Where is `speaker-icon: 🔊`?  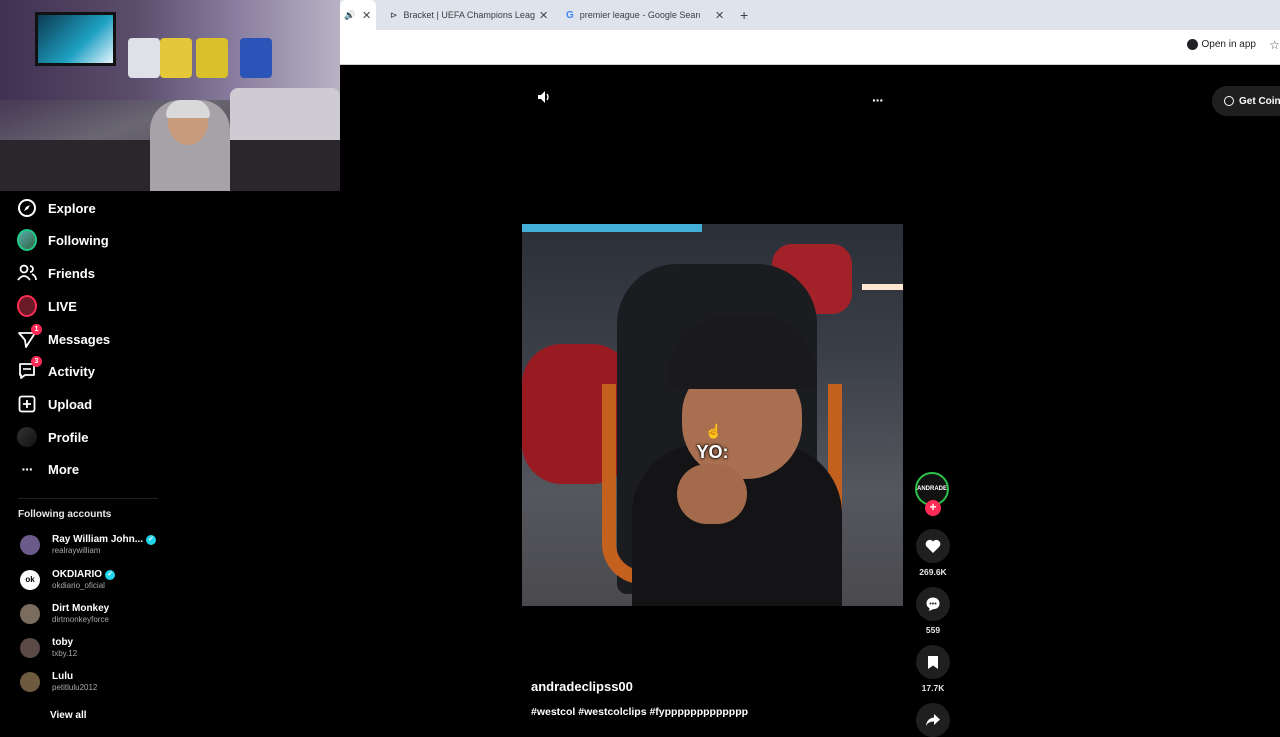
speaker-icon: 🔊 is located at coordinates (350, 14).